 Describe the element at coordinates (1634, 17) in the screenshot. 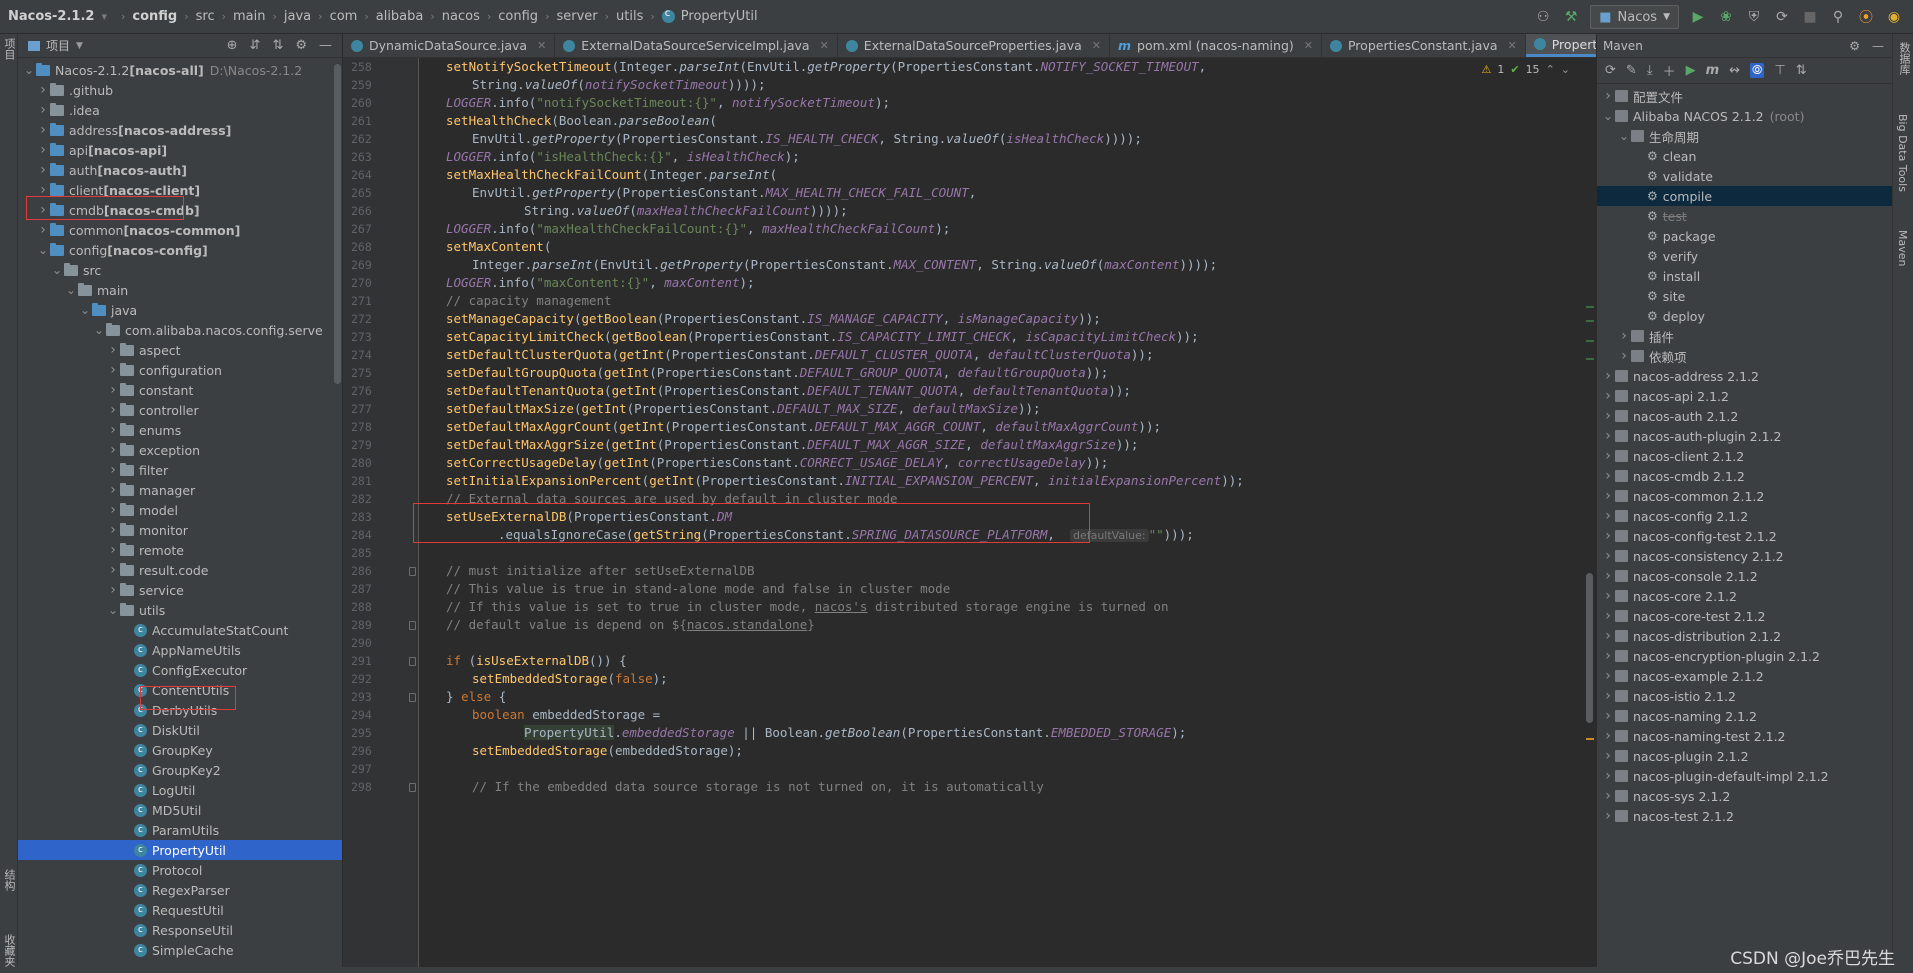

I see `run-configuration-select: ■ Nacos ▼` at that location.